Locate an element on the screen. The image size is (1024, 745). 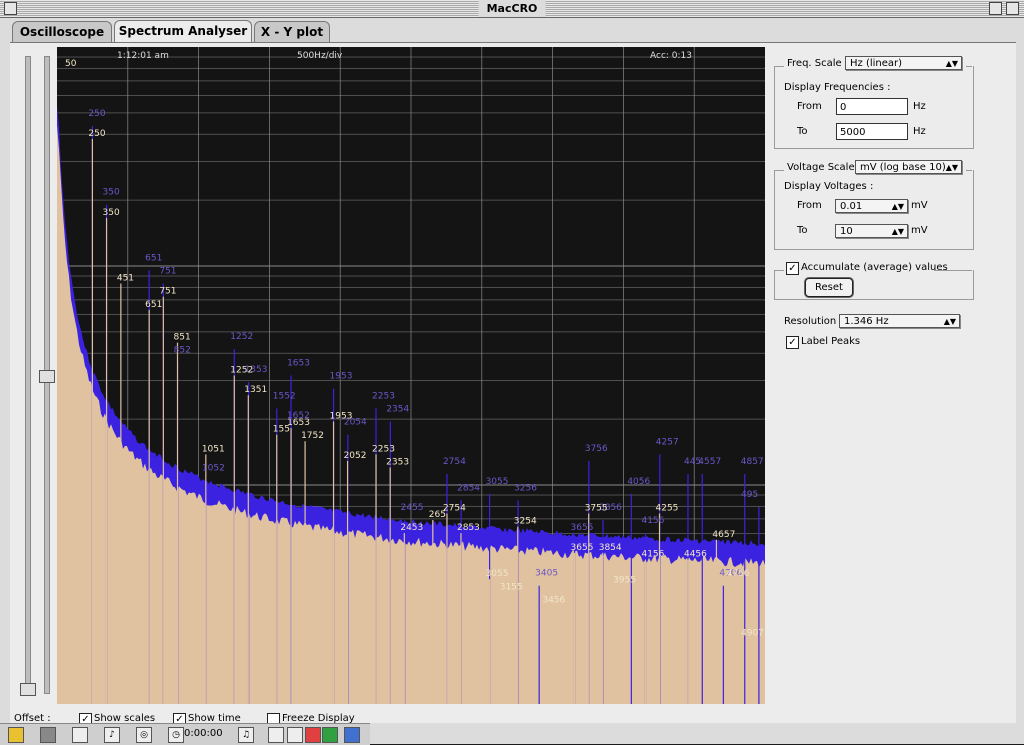
reset-button: Reset is located at coordinates (829, 287).